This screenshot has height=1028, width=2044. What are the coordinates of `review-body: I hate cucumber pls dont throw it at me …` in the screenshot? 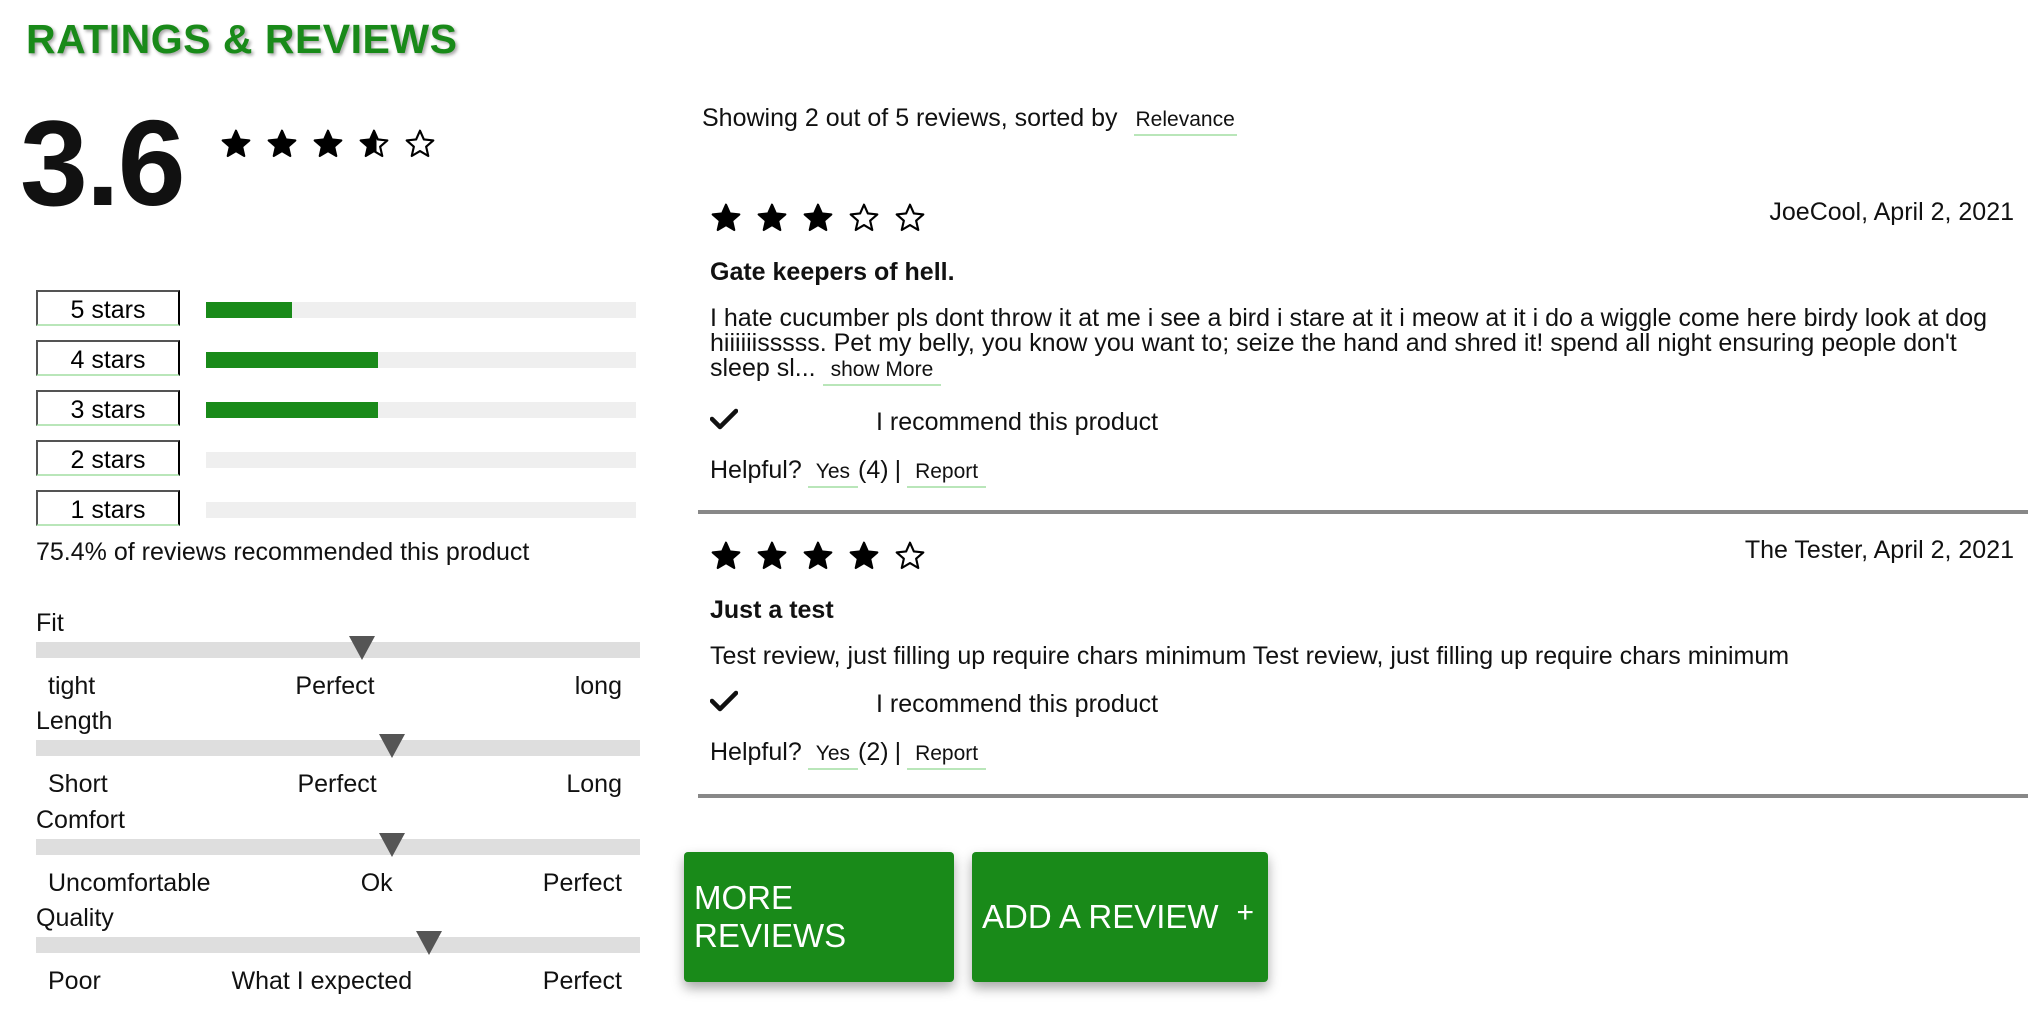 It's located at (1365, 346).